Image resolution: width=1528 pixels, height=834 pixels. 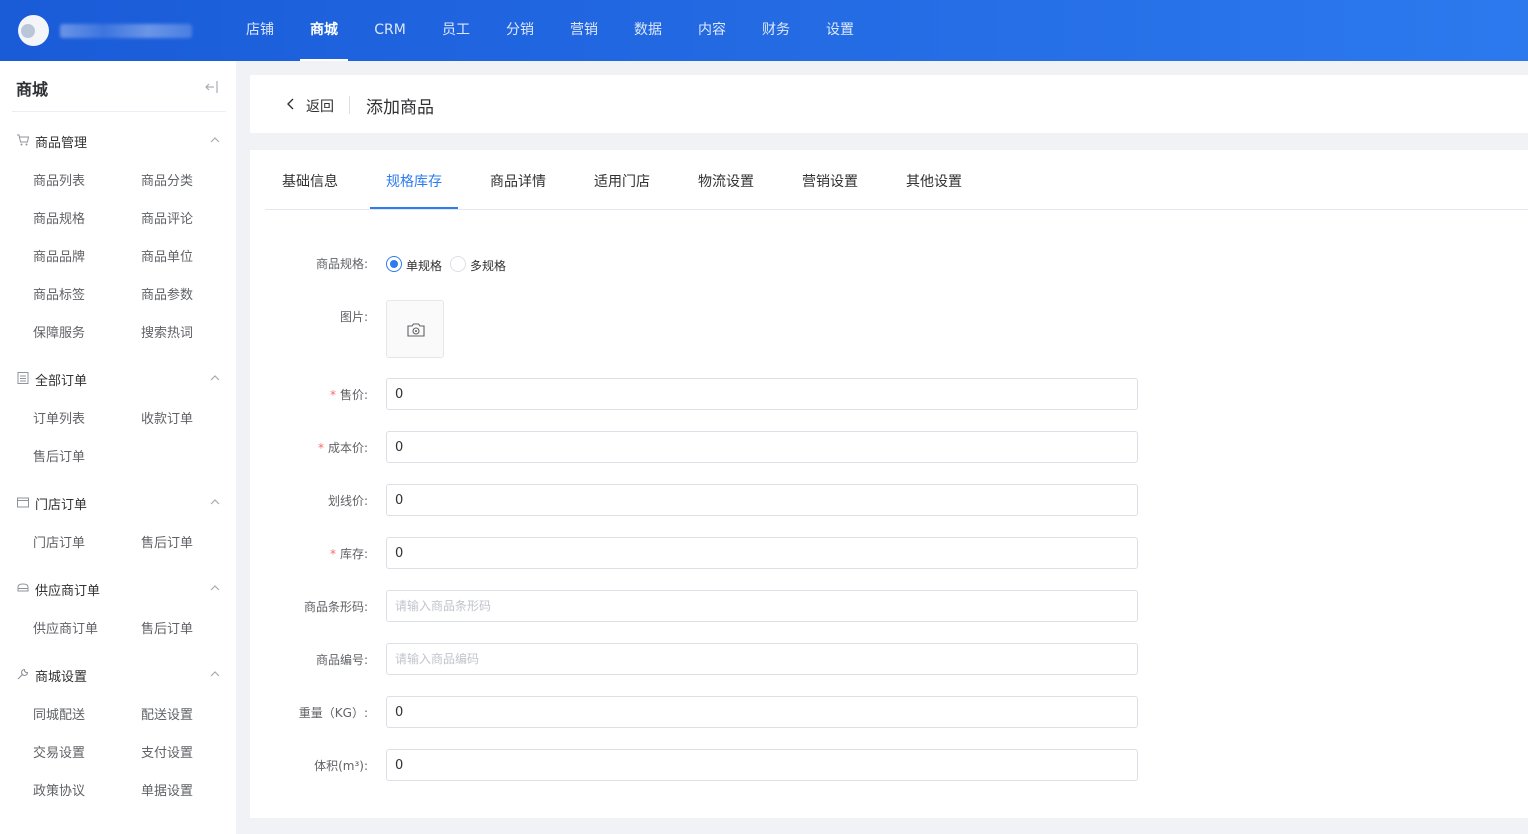 What do you see at coordinates (167, 331) in the screenshot?
I see `sidebar-link-hot-search: 搜索热词` at bounding box center [167, 331].